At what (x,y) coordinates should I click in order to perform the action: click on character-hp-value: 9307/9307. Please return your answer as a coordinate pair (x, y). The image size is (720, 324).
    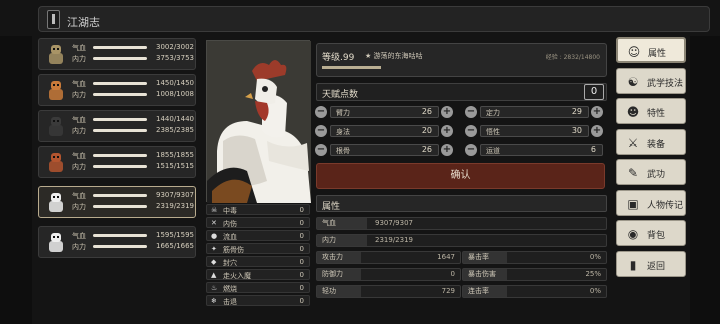
    Looking at the image, I should click on (175, 195).